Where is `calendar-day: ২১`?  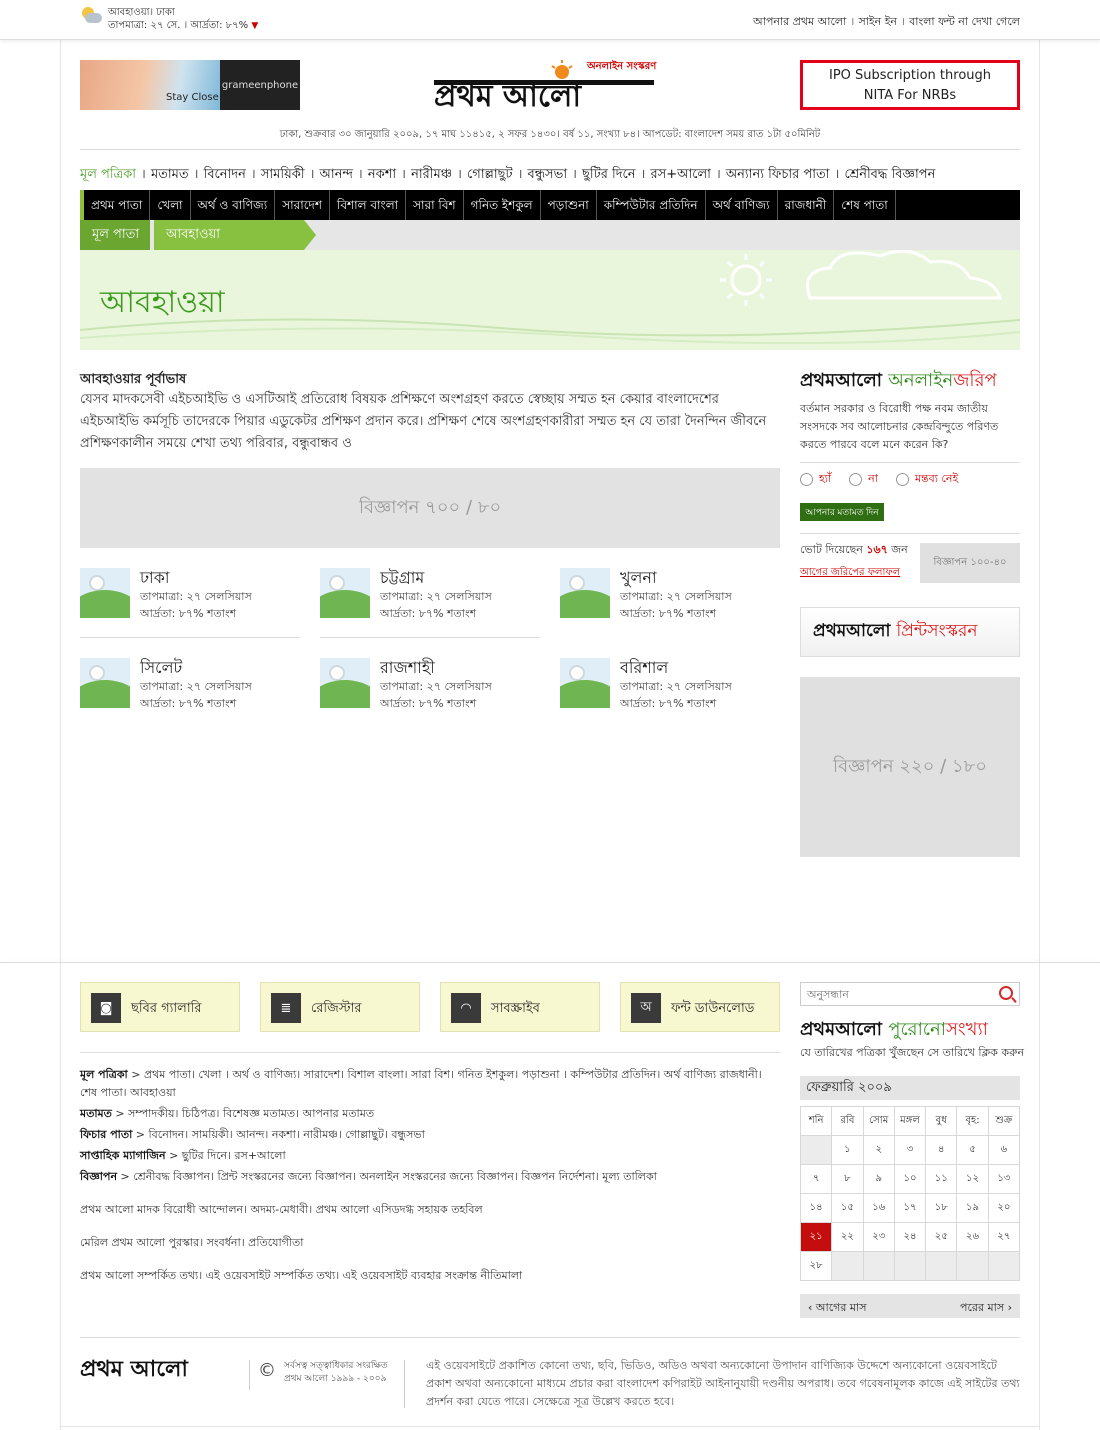
calendar-day: ২১ is located at coordinates (816, 1237).